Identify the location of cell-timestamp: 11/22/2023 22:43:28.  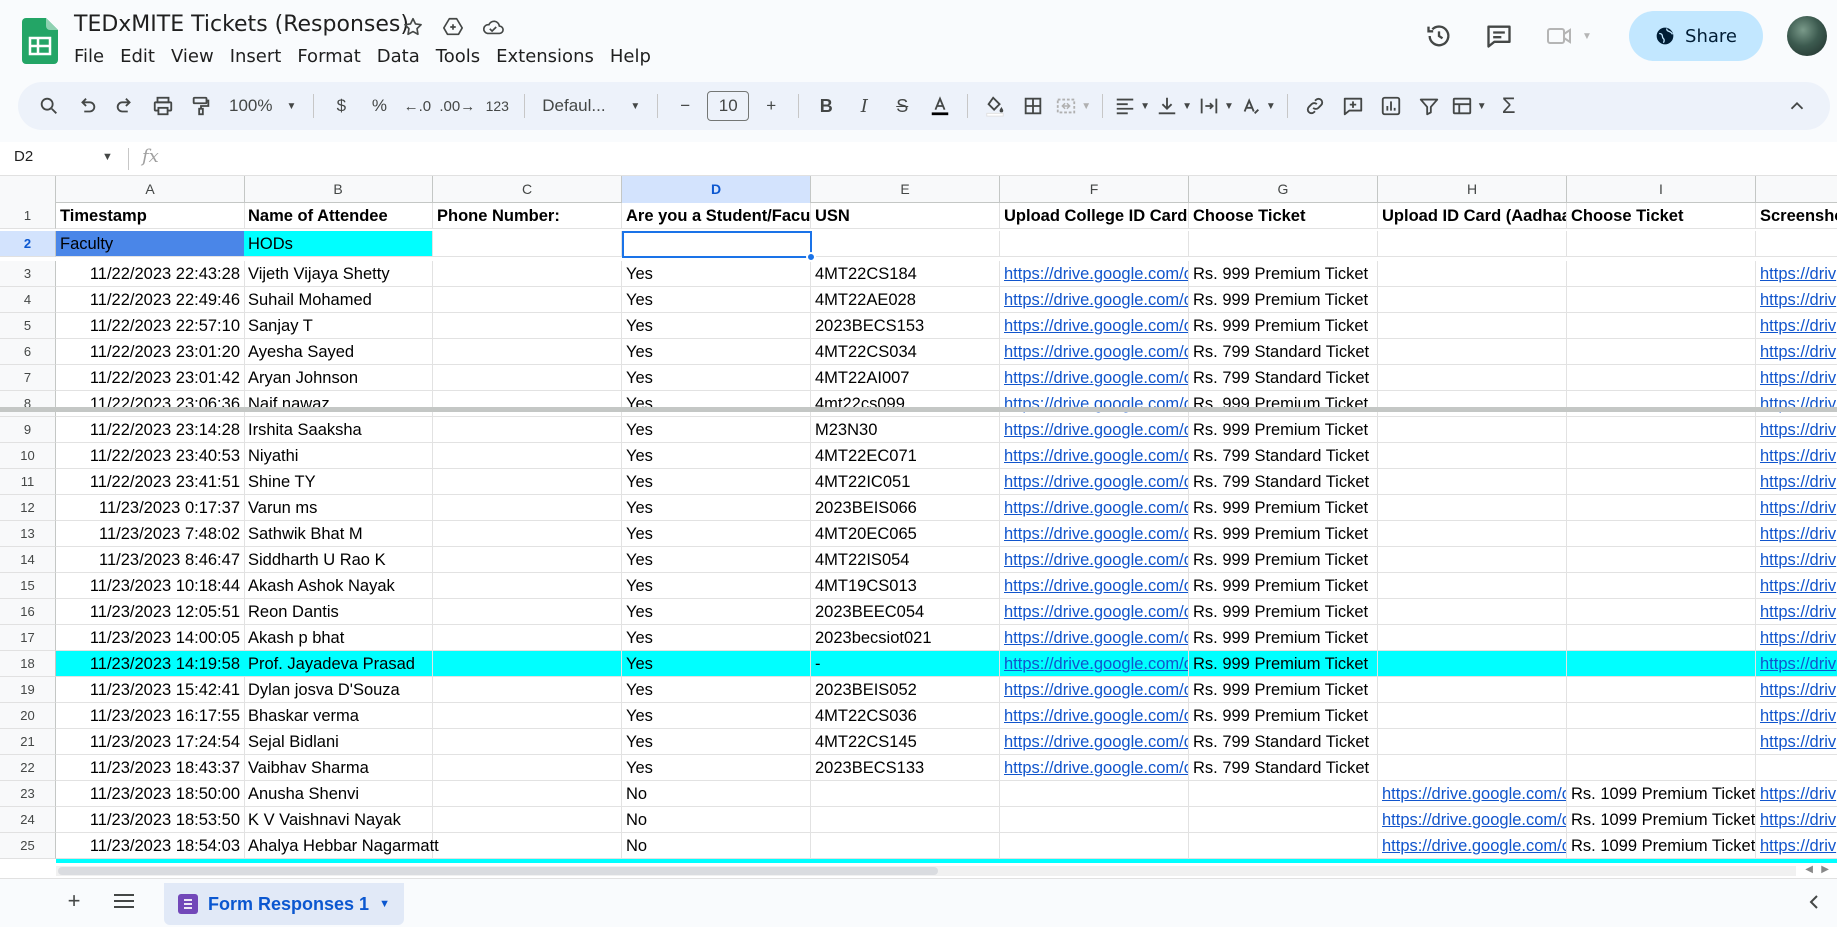
(150, 274).